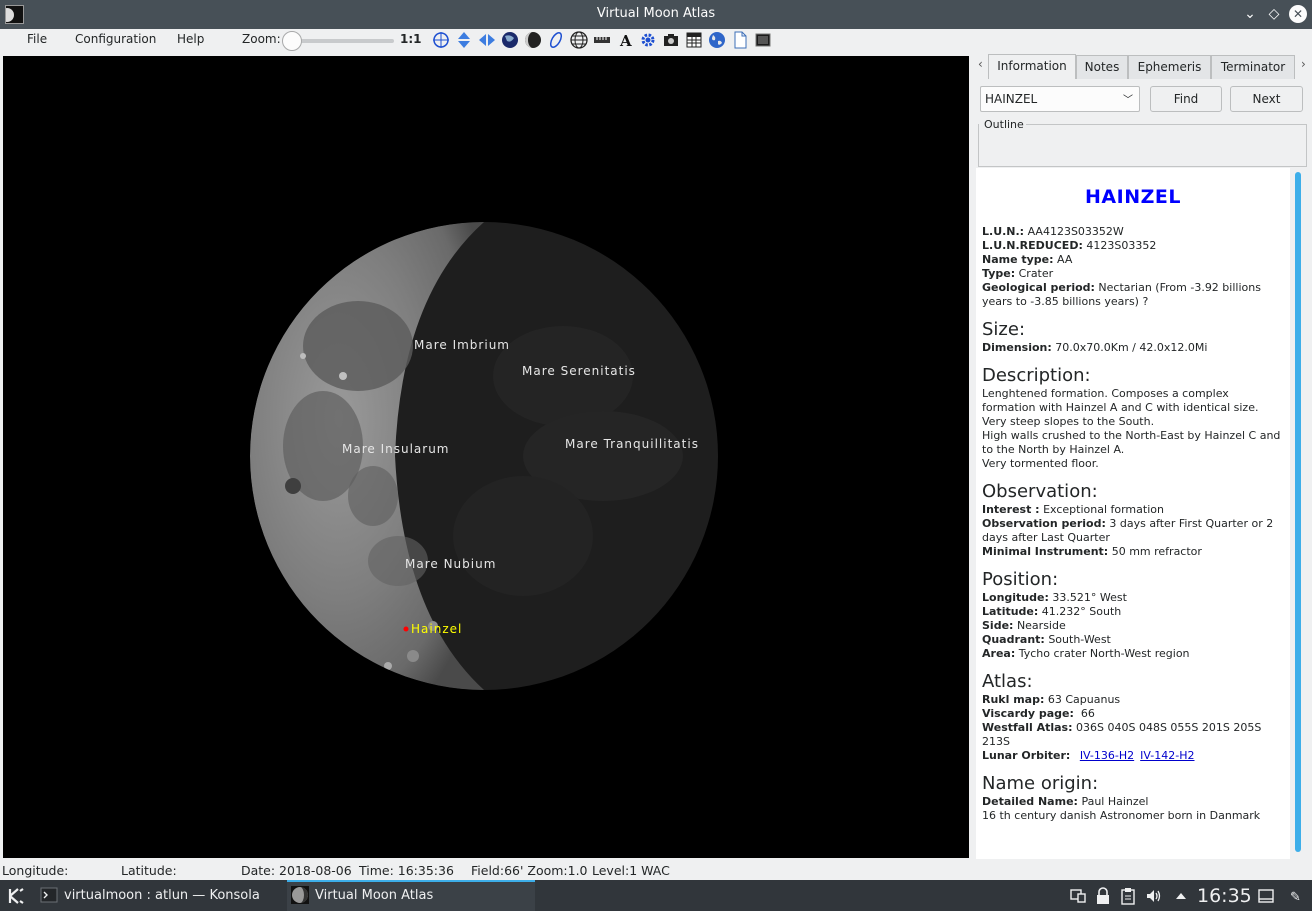 The height and width of the screenshot is (911, 1312). Describe the element at coordinates (1253, 67) in the screenshot. I see `tab-terminator: Terminator` at that location.